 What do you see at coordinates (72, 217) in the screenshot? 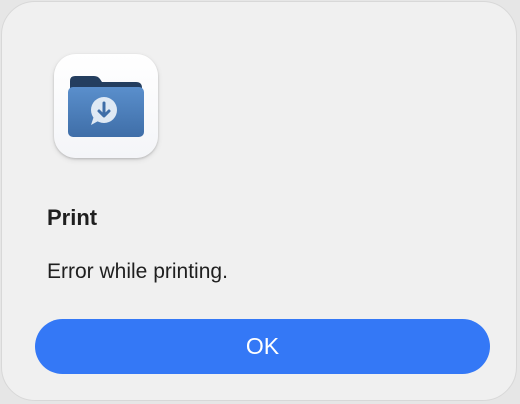
I see `dialog-title: Print` at bounding box center [72, 217].